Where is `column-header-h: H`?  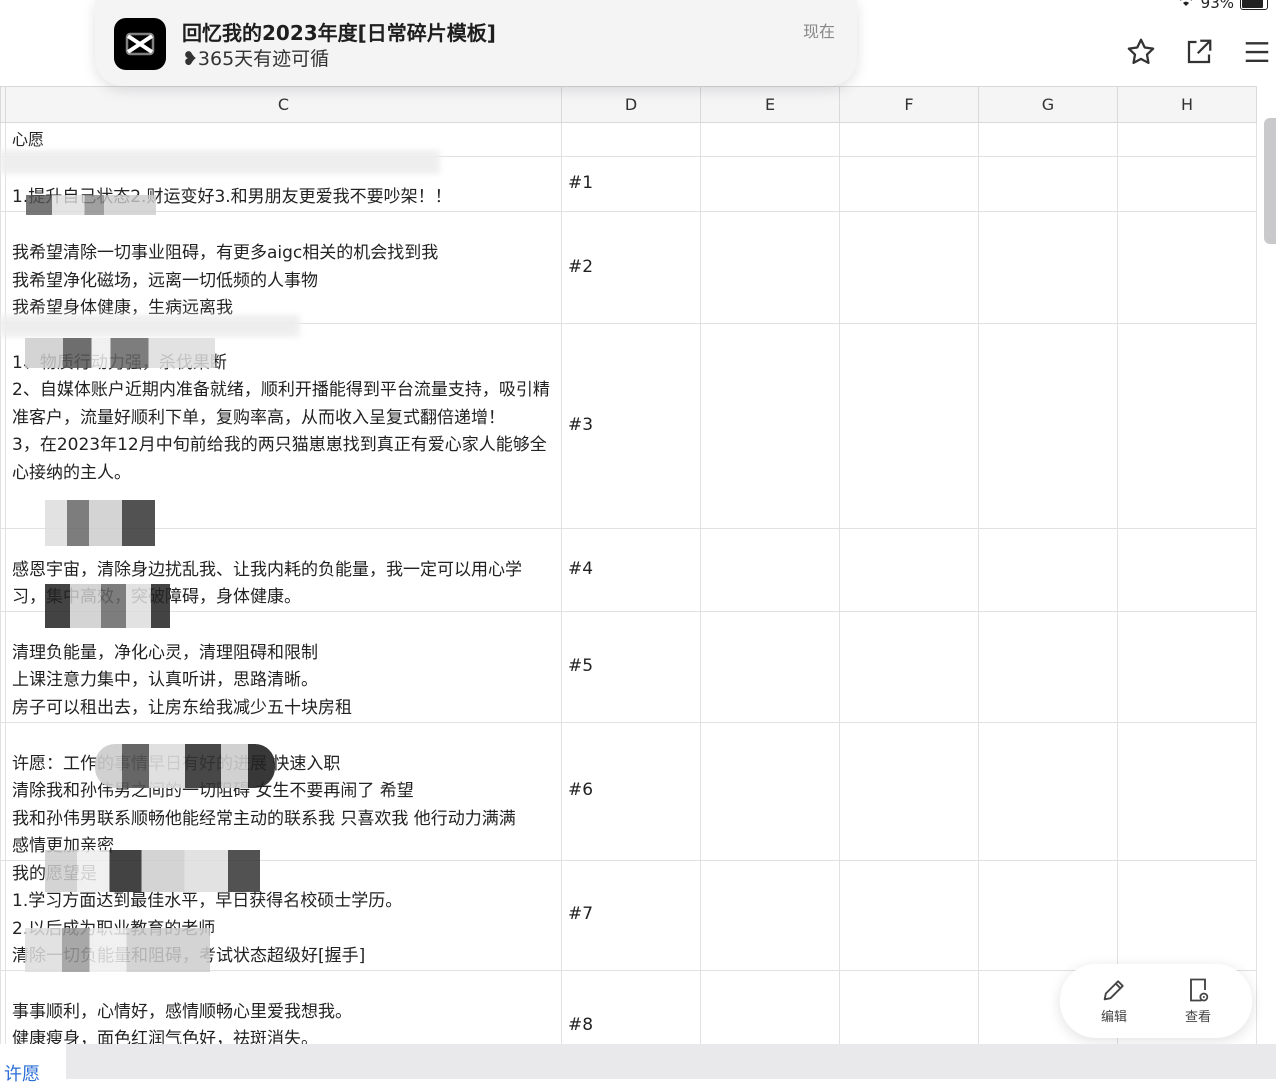
column-header-h: H is located at coordinates (1187, 104).